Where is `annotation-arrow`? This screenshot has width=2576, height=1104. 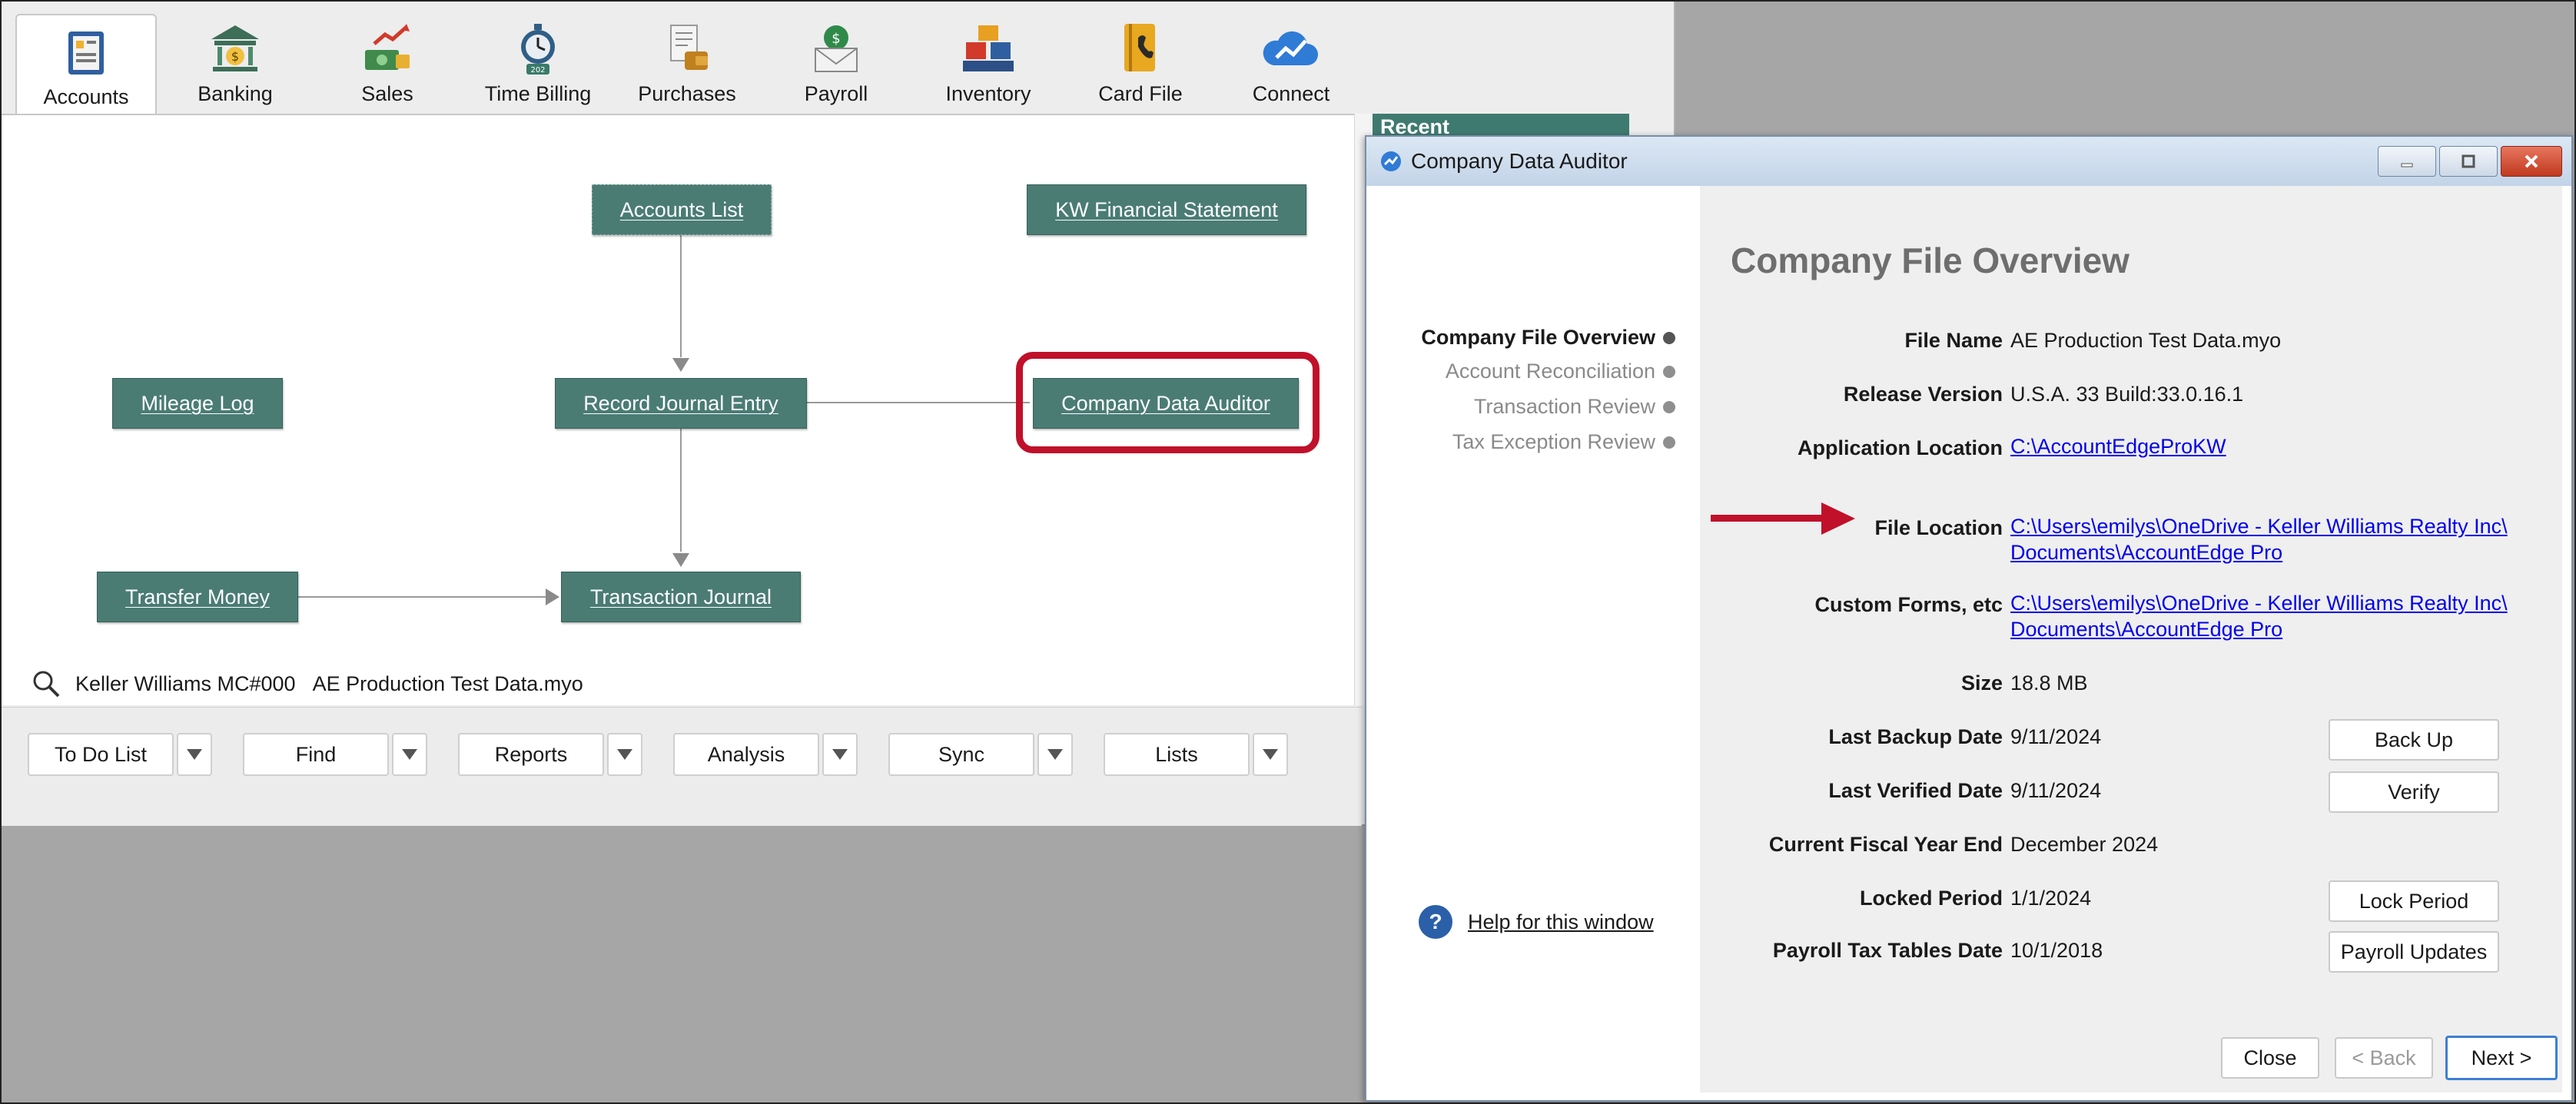
annotation-arrow is located at coordinates (1768, 518).